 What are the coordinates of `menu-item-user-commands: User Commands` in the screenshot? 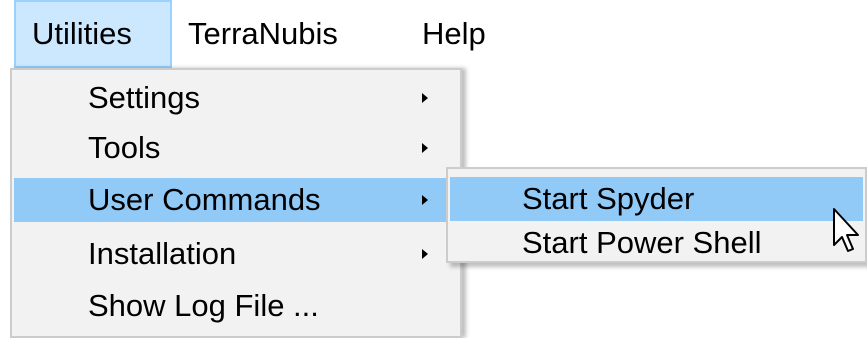 It's located at (236, 200).